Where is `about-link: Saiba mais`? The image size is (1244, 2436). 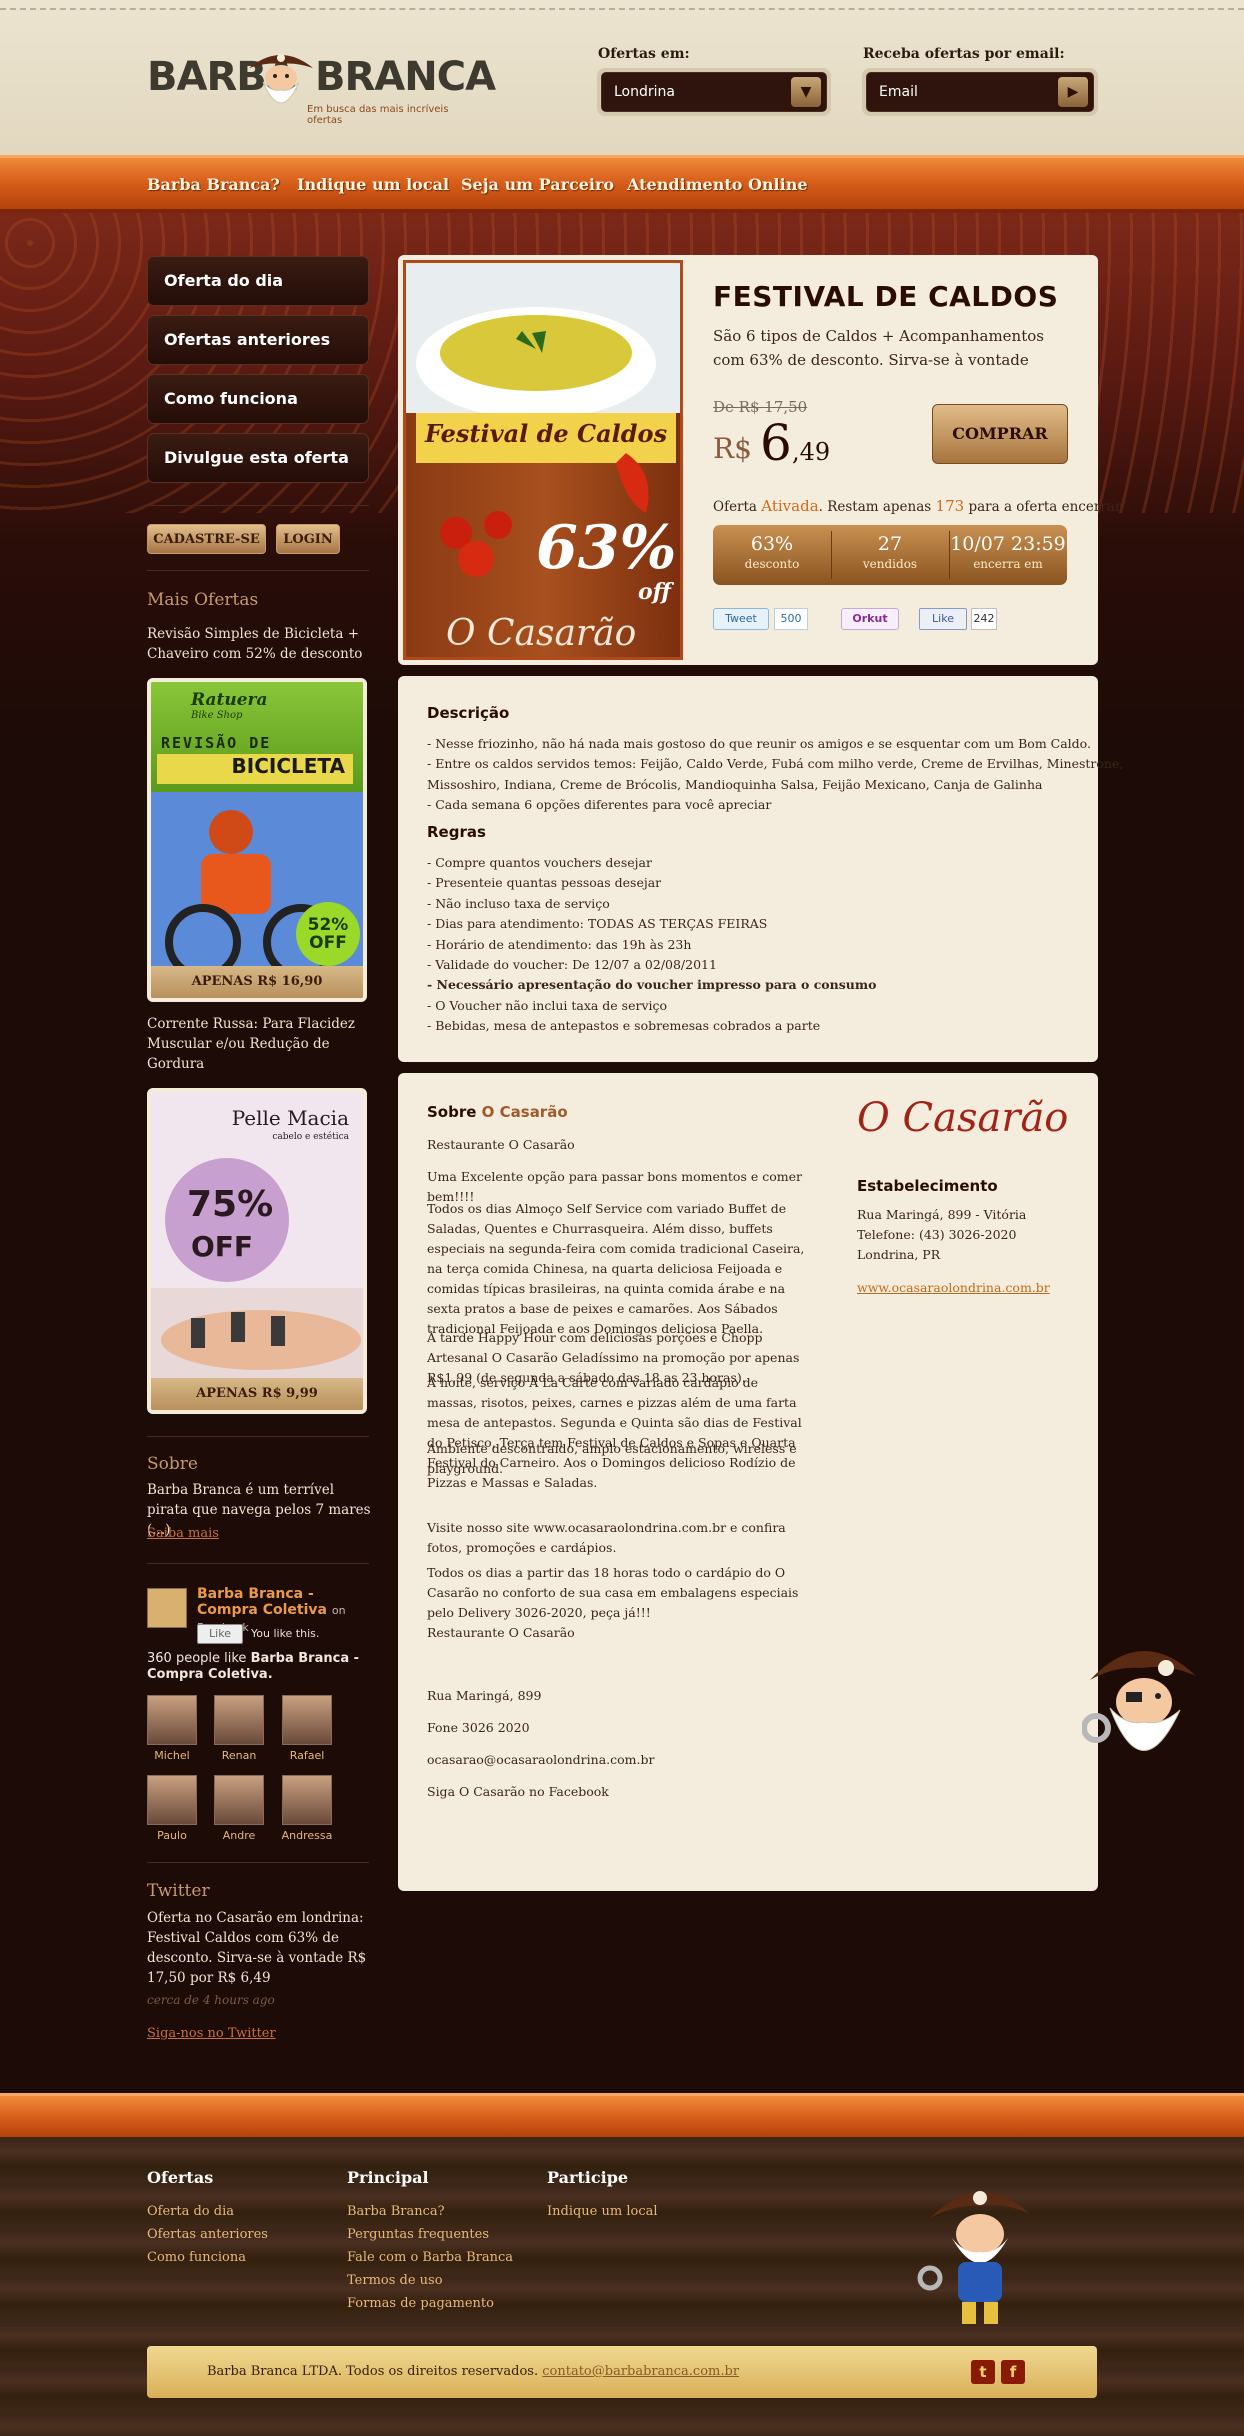 about-link: Saiba mais is located at coordinates (183, 1533).